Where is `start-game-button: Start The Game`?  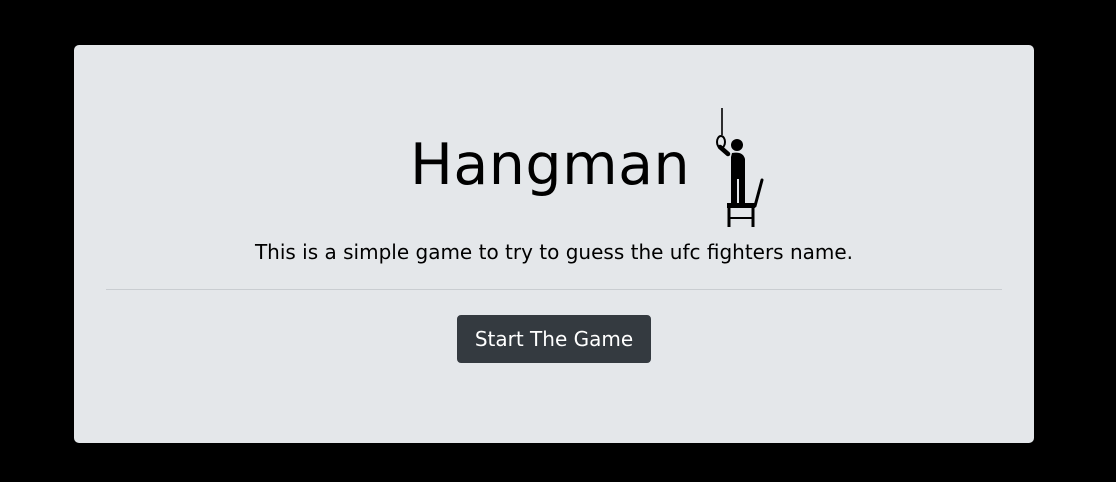
start-game-button: Start The Game is located at coordinates (554, 339).